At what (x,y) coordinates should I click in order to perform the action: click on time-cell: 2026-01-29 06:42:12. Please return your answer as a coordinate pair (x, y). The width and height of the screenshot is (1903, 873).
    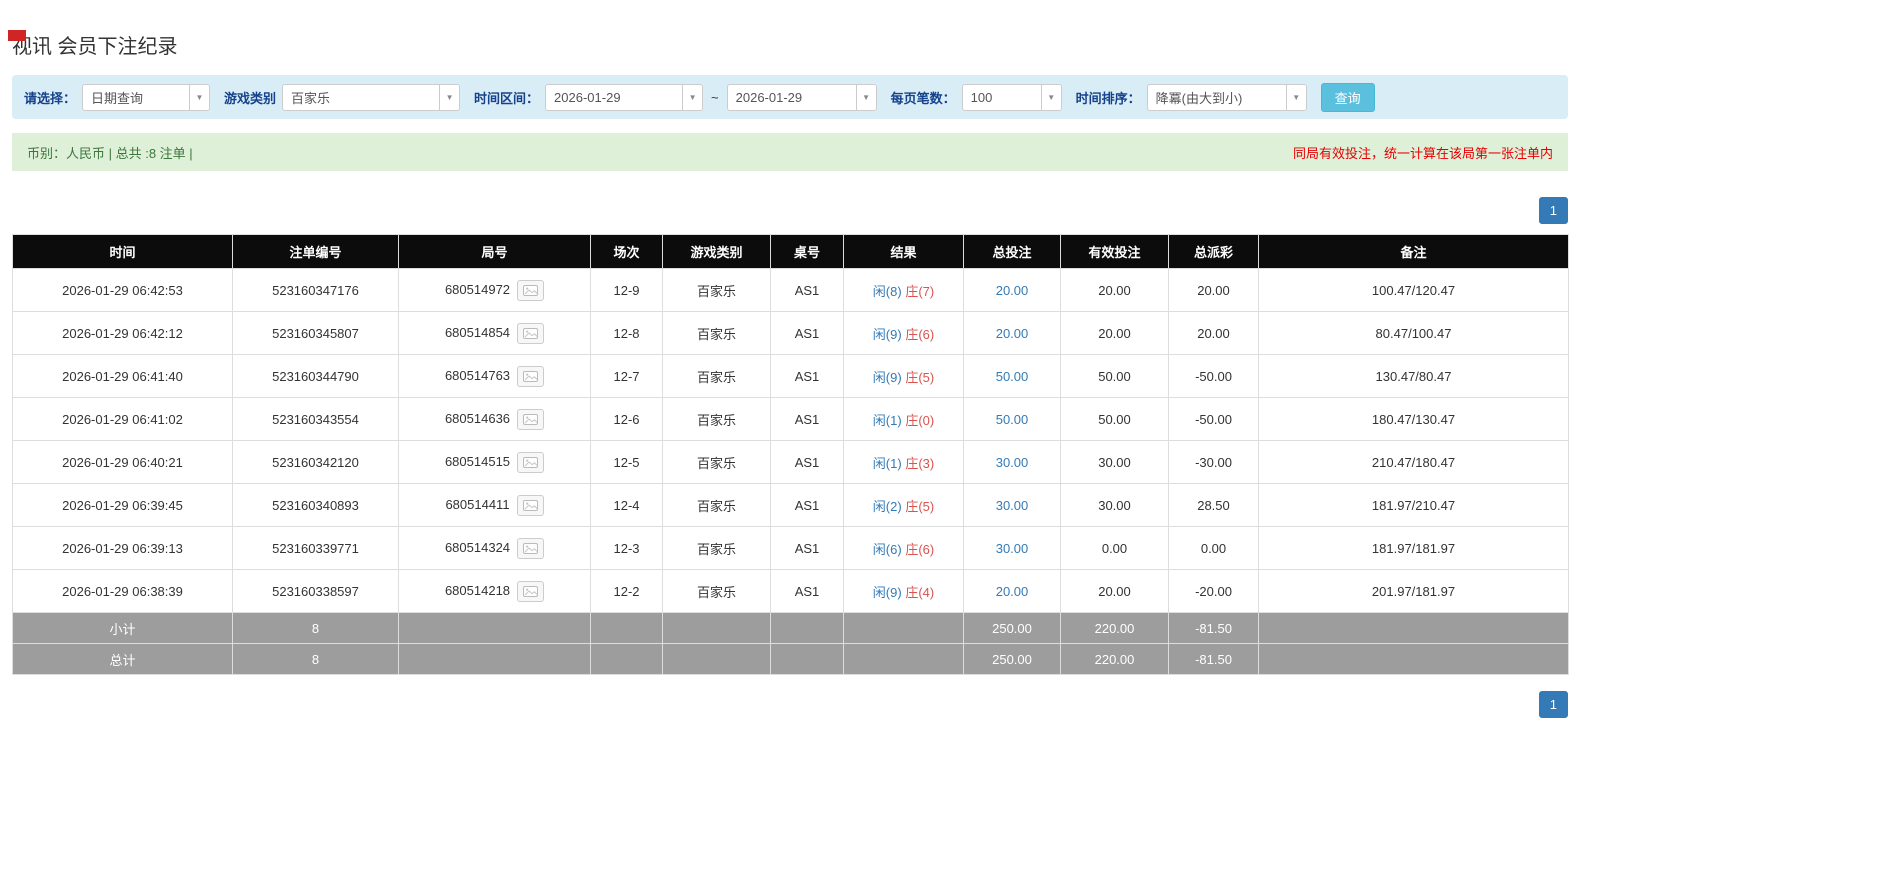
    Looking at the image, I should click on (122, 333).